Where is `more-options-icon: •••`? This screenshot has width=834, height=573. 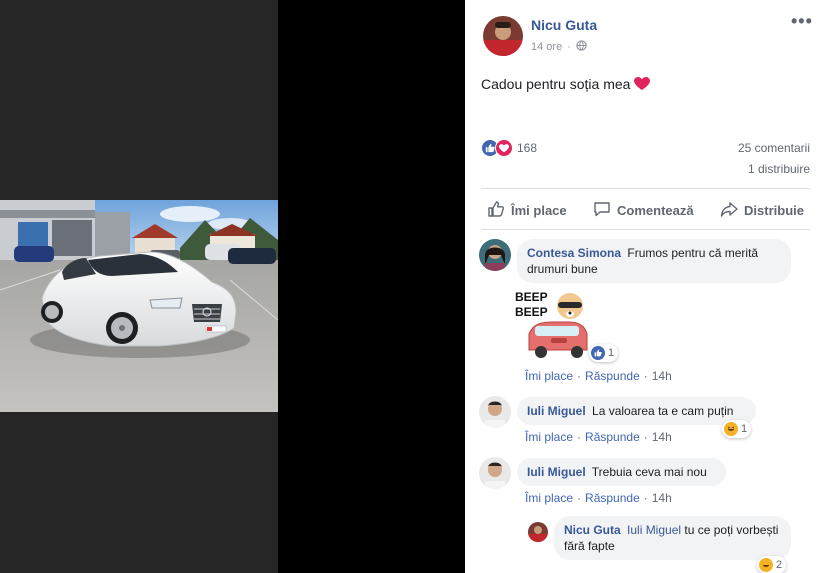
more-options-icon: ••• is located at coordinates (801, 22).